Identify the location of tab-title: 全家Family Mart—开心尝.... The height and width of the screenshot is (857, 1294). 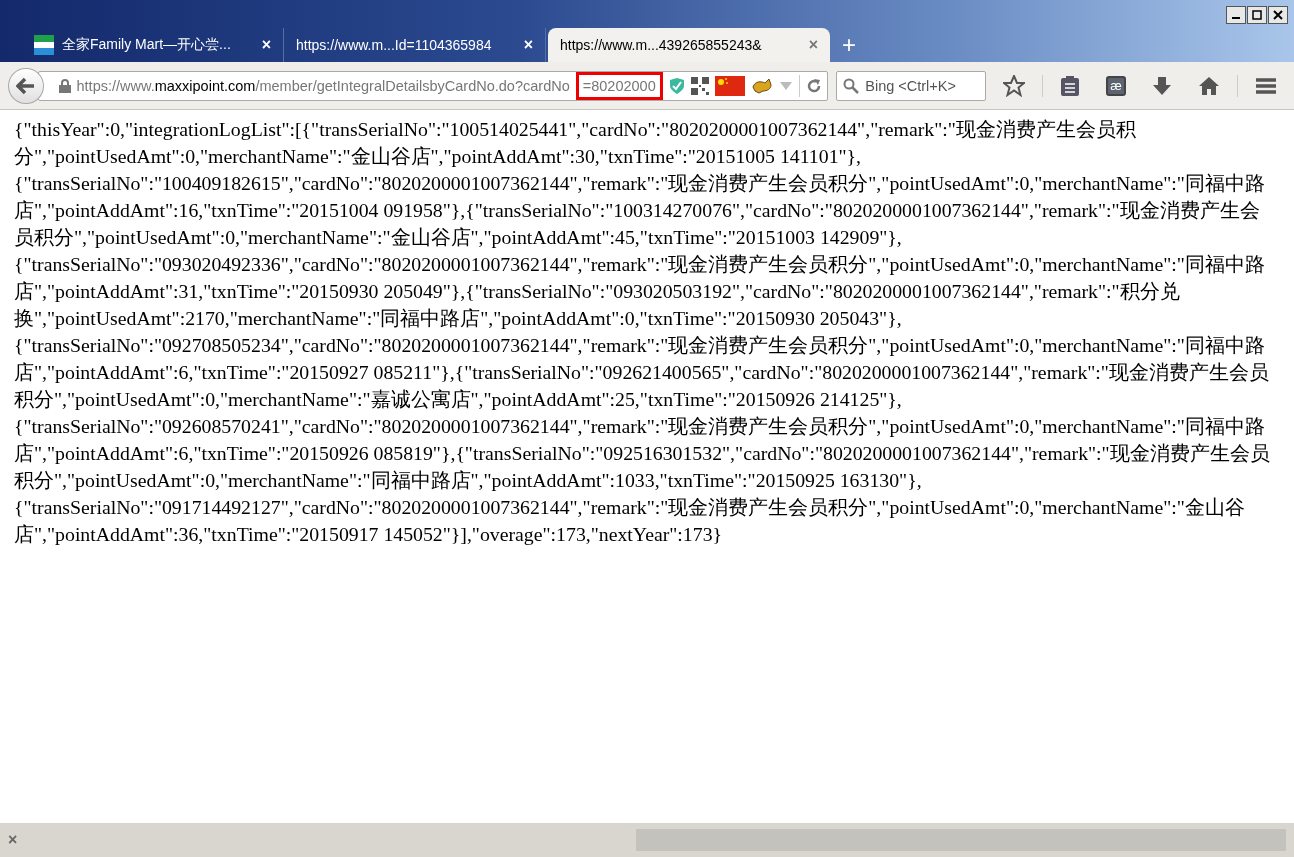
(147, 45).